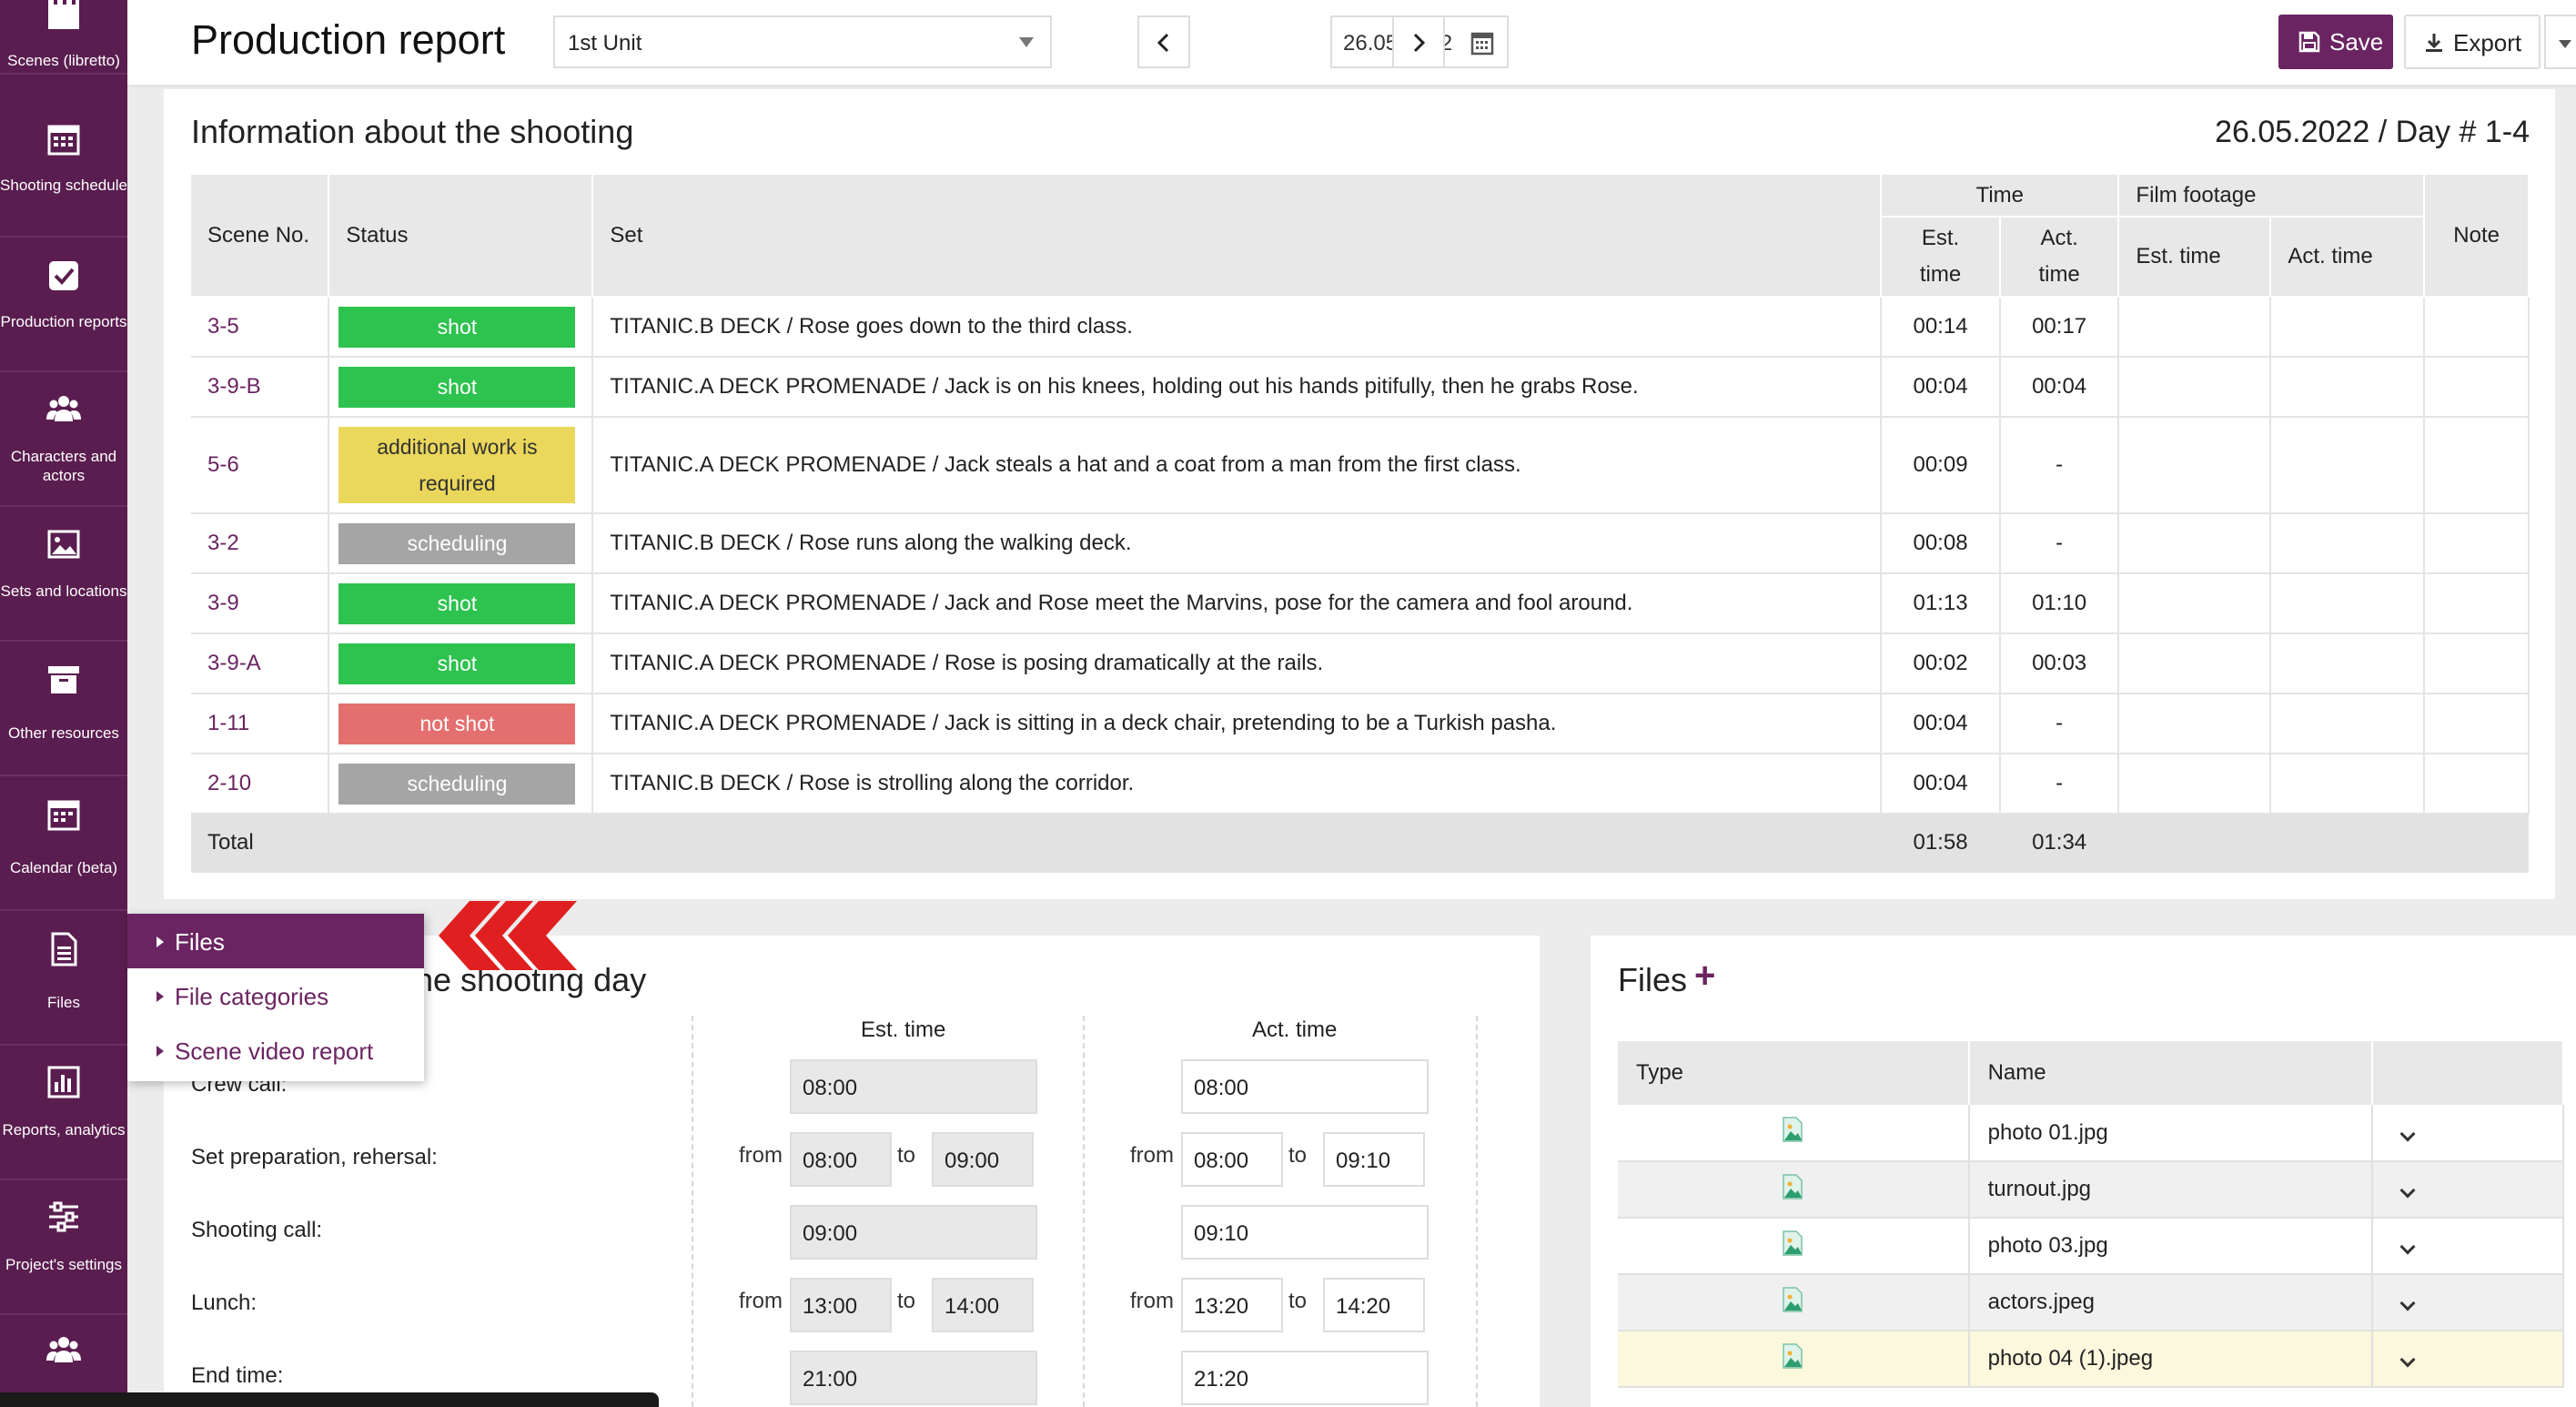 This screenshot has height=1407, width=2576. I want to click on col-scene-no: Scene No., so click(260, 236).